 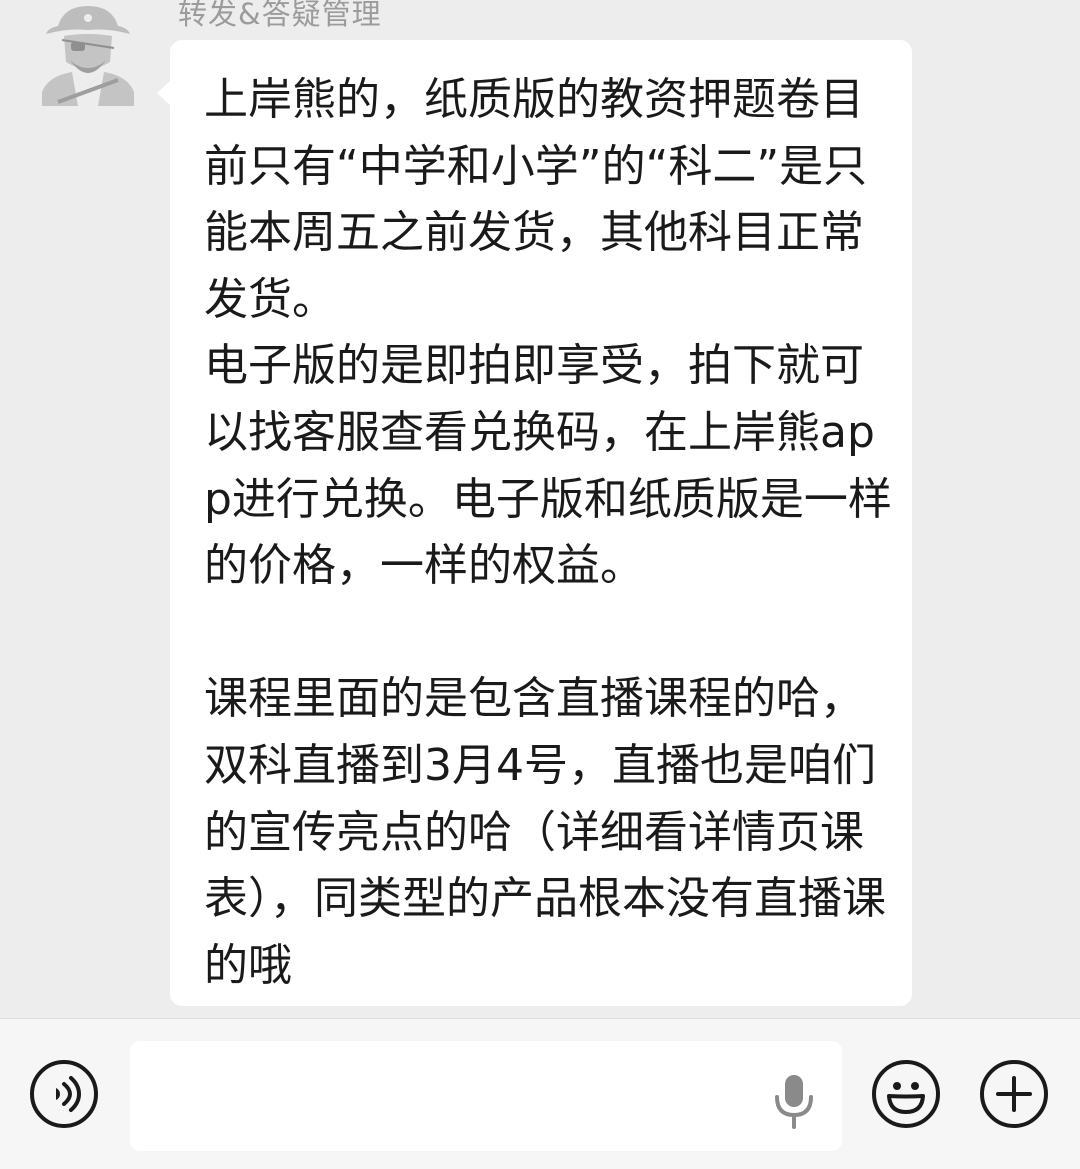 What do you see at coordinates (906, 1098) in the screenshot?
I see `emoji-icon` at bounding box center [906, 1098].